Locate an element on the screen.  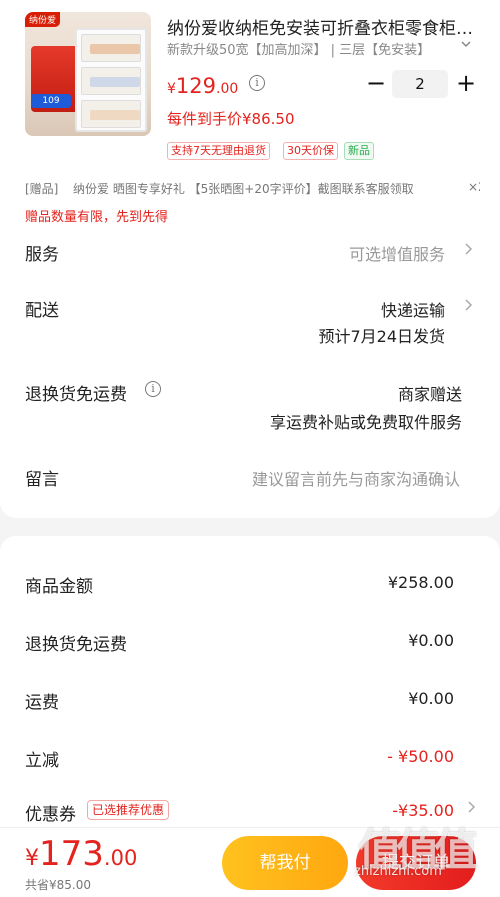
shipping-label: 运费 is located at coordinates (42, 703).